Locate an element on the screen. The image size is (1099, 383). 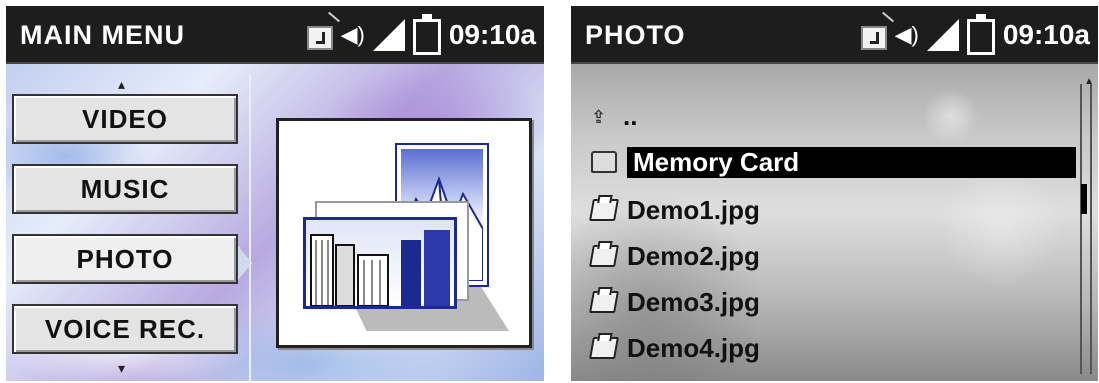
screen-title: MAIN MENU is located at coordinates (102, 35).